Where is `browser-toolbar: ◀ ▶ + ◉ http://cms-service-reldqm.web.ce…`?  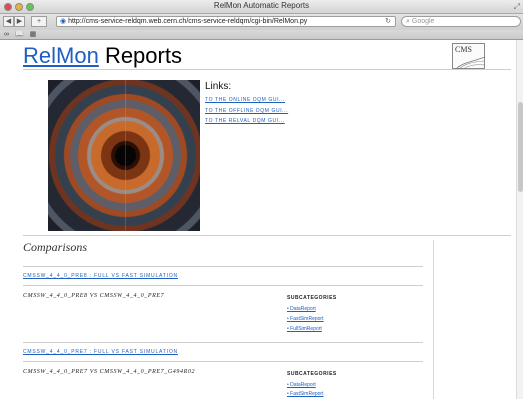 browser-toolbar: ◀ ▶ + ◉ http://cms-service-reldqm.web.ce… is located at coordinates (261, 22).